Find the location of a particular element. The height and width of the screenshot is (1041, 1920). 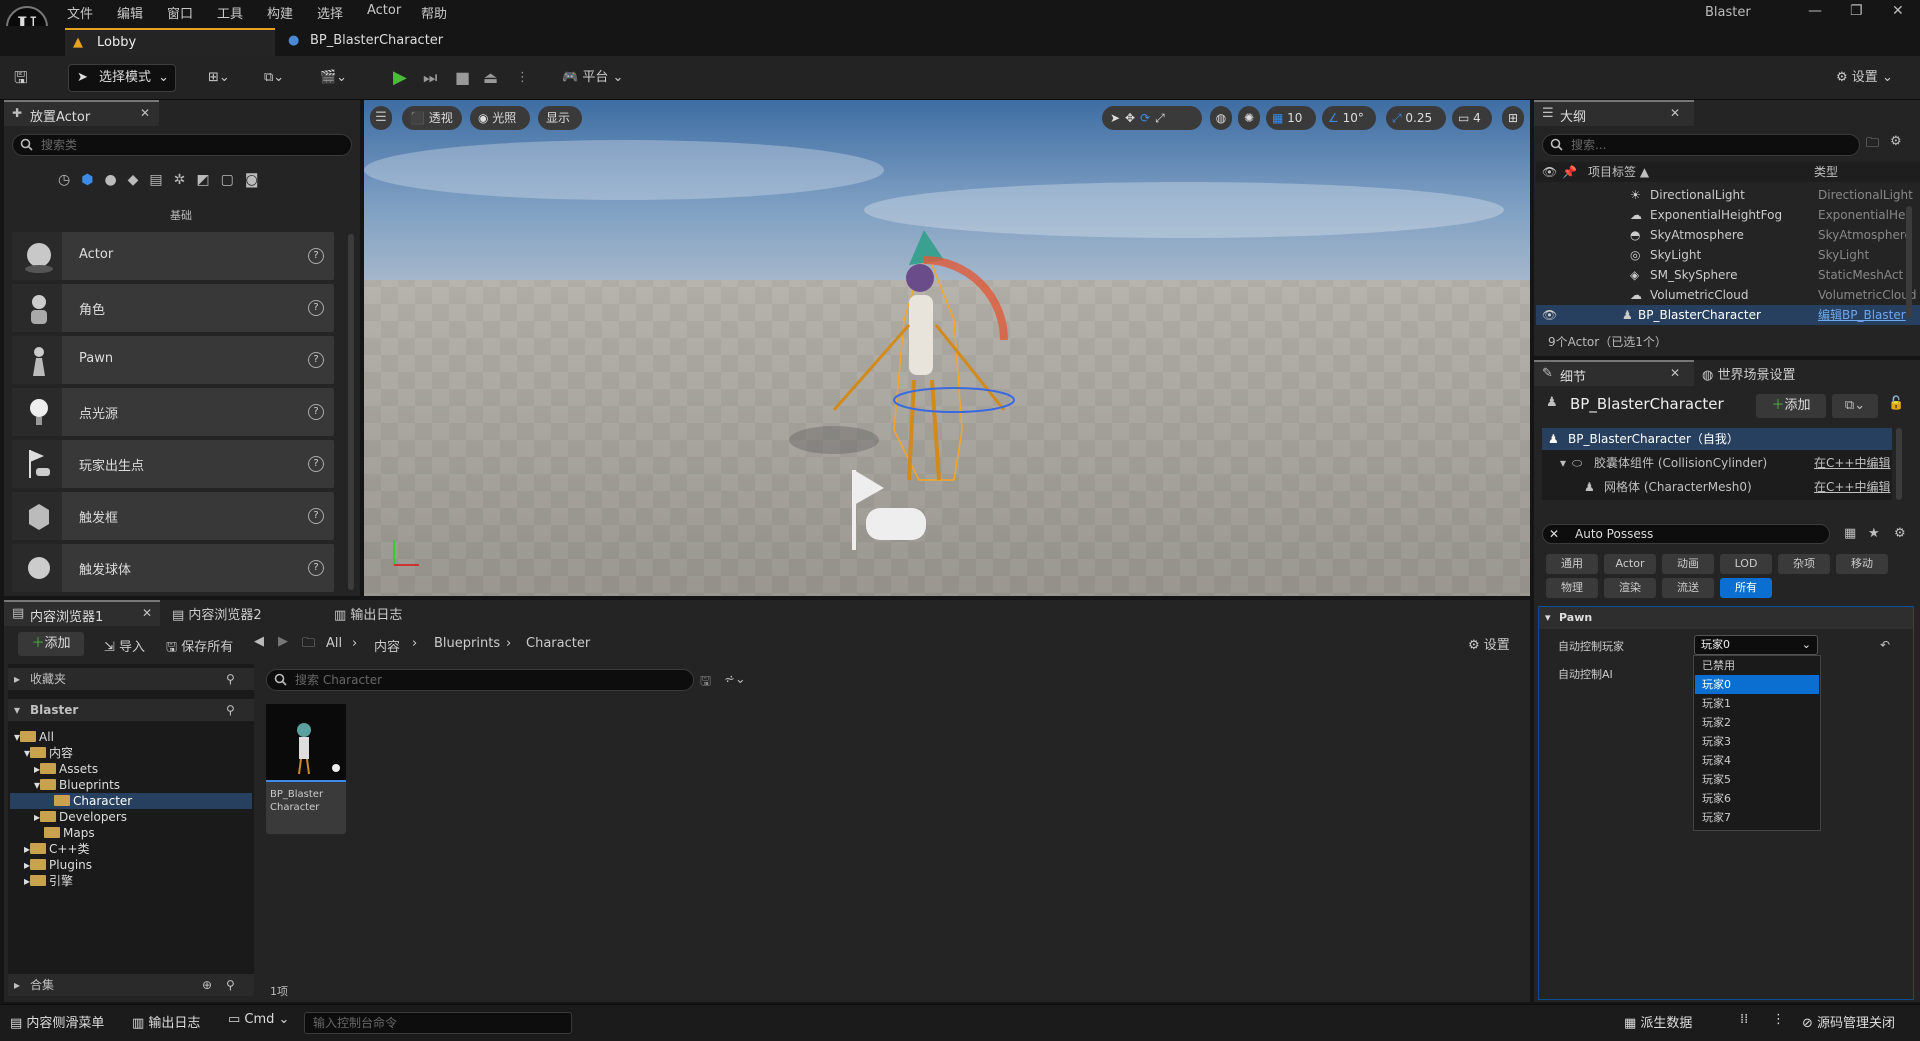

outliner-row: ☁ VolumetricCloud VolumetricCloud is located at coordinates (1728, 295).